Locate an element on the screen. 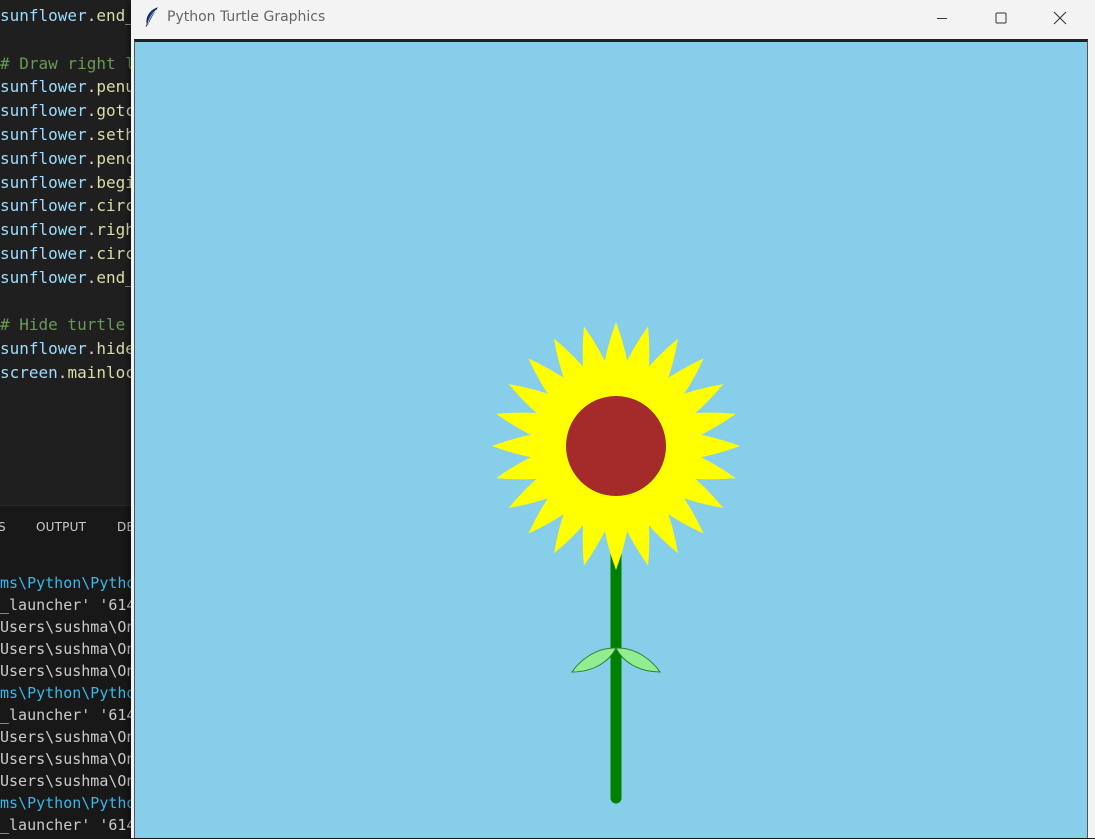 The height and width of the screenshot is (839, 1095). maximize-icon is located at coordinates (1001, 18).